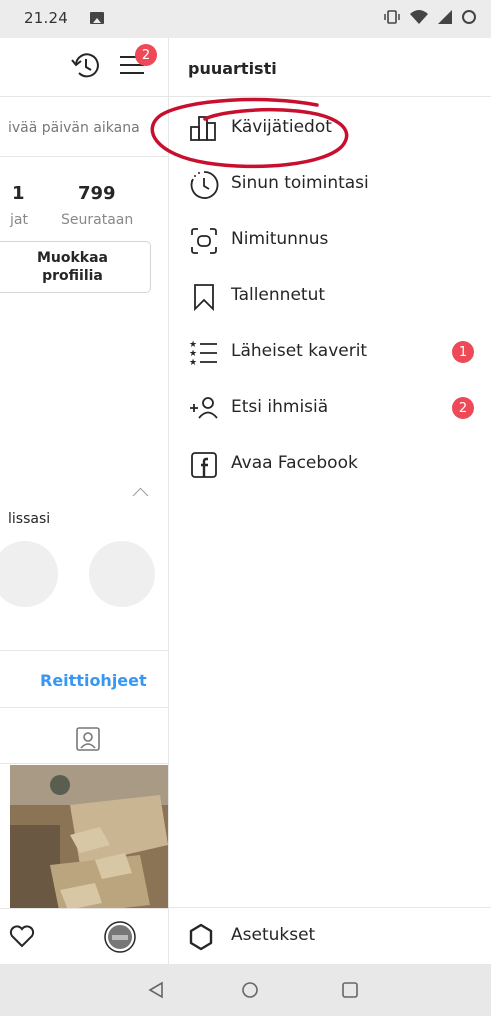  What do you see at coordinates (250, 990) in the screenshot?
I see `home-icon` at bounding box center [250, 990].